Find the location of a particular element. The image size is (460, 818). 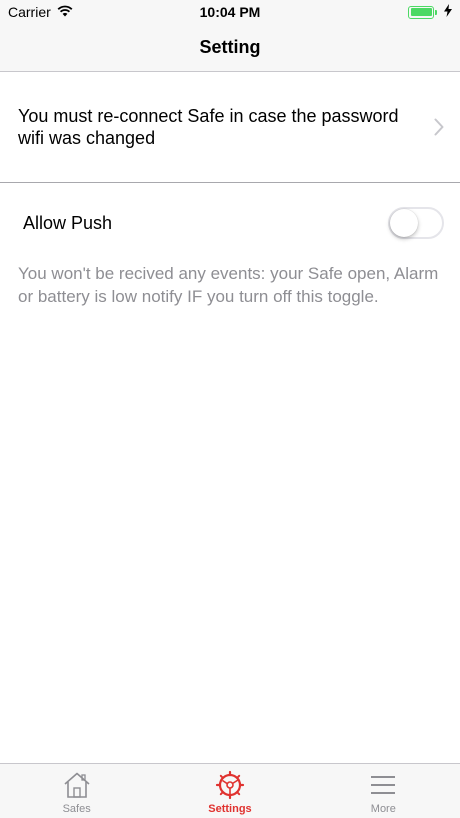

navigation-bar: Setting is located at coordinates (230, 48).